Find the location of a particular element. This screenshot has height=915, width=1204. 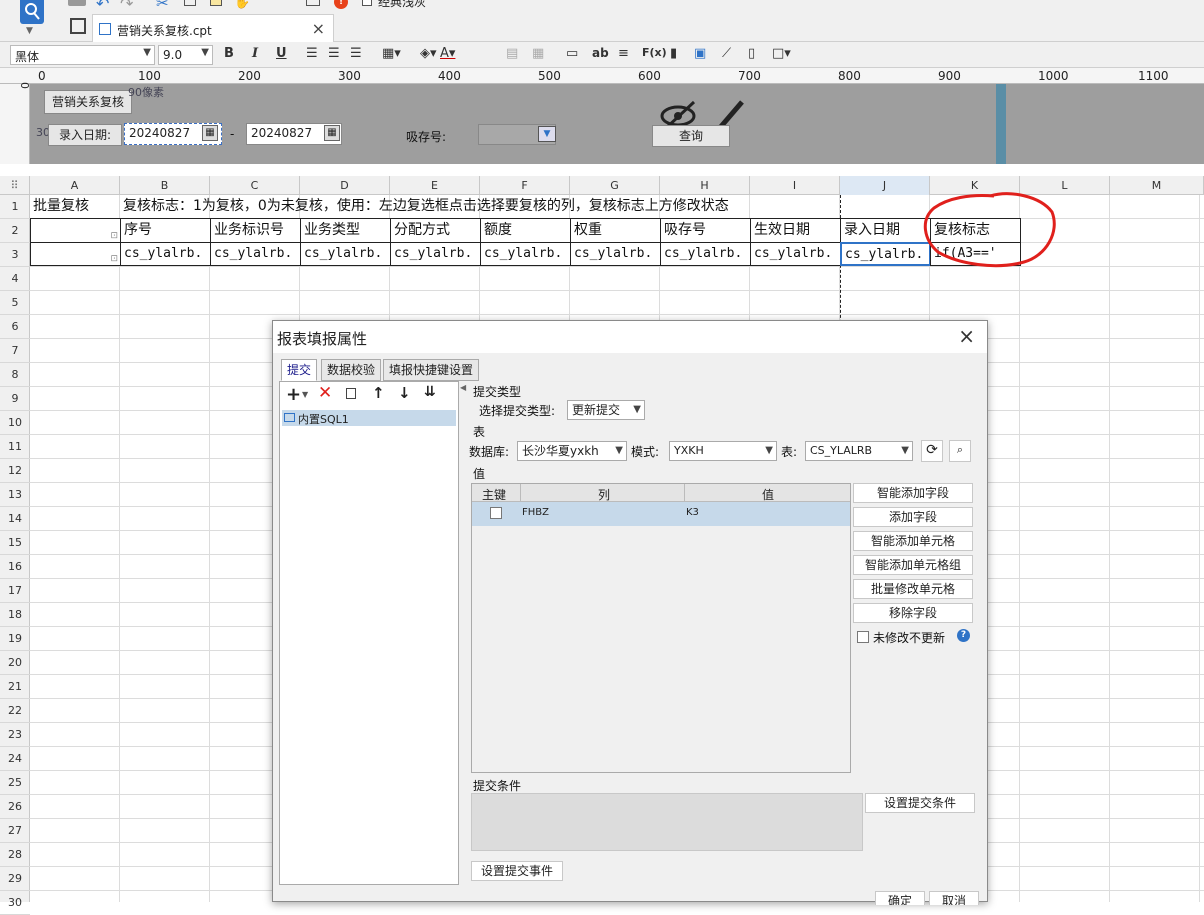

insert-image-icon: ▣ is located at coordinates (700, 53).